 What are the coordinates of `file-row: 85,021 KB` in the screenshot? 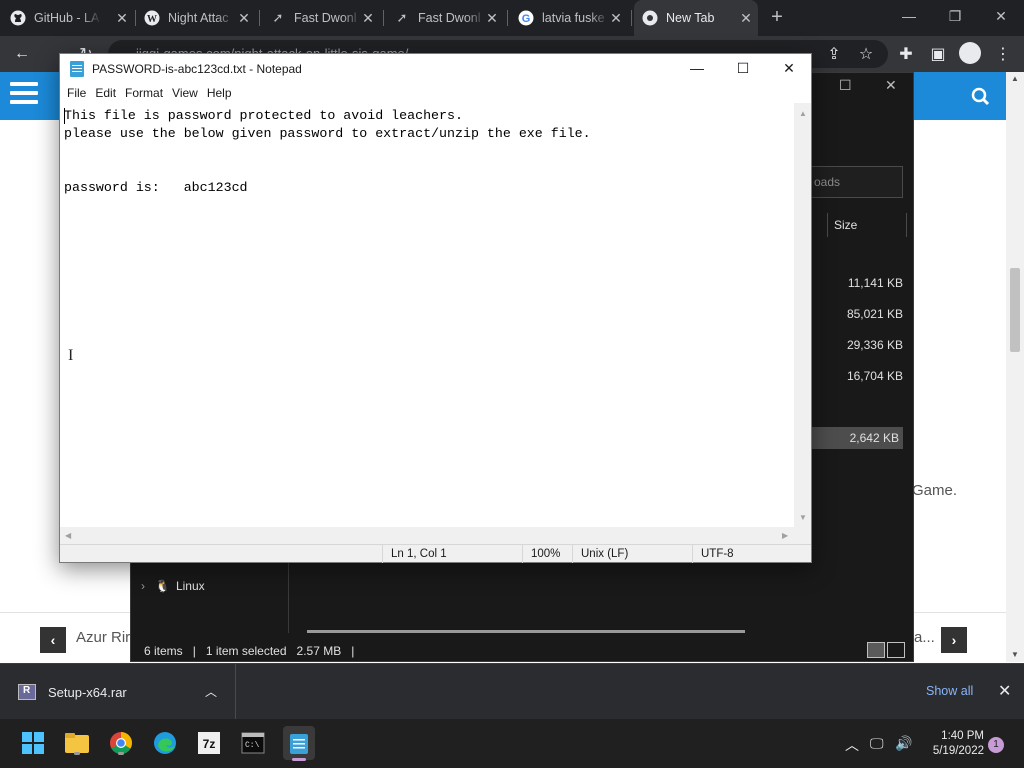 It's located at (853, 314).